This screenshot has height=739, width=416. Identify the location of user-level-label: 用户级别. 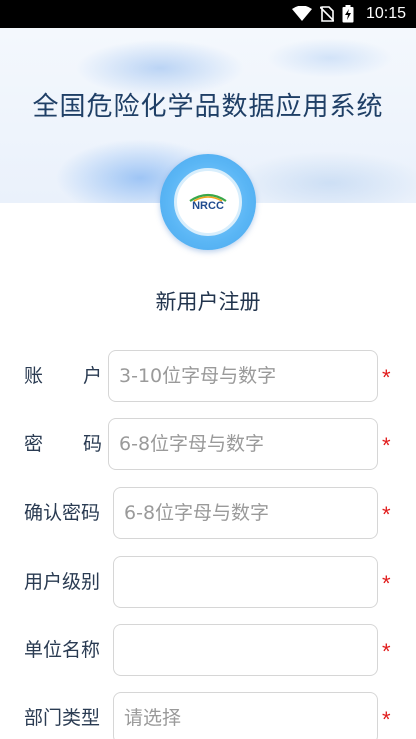
(62, 582).